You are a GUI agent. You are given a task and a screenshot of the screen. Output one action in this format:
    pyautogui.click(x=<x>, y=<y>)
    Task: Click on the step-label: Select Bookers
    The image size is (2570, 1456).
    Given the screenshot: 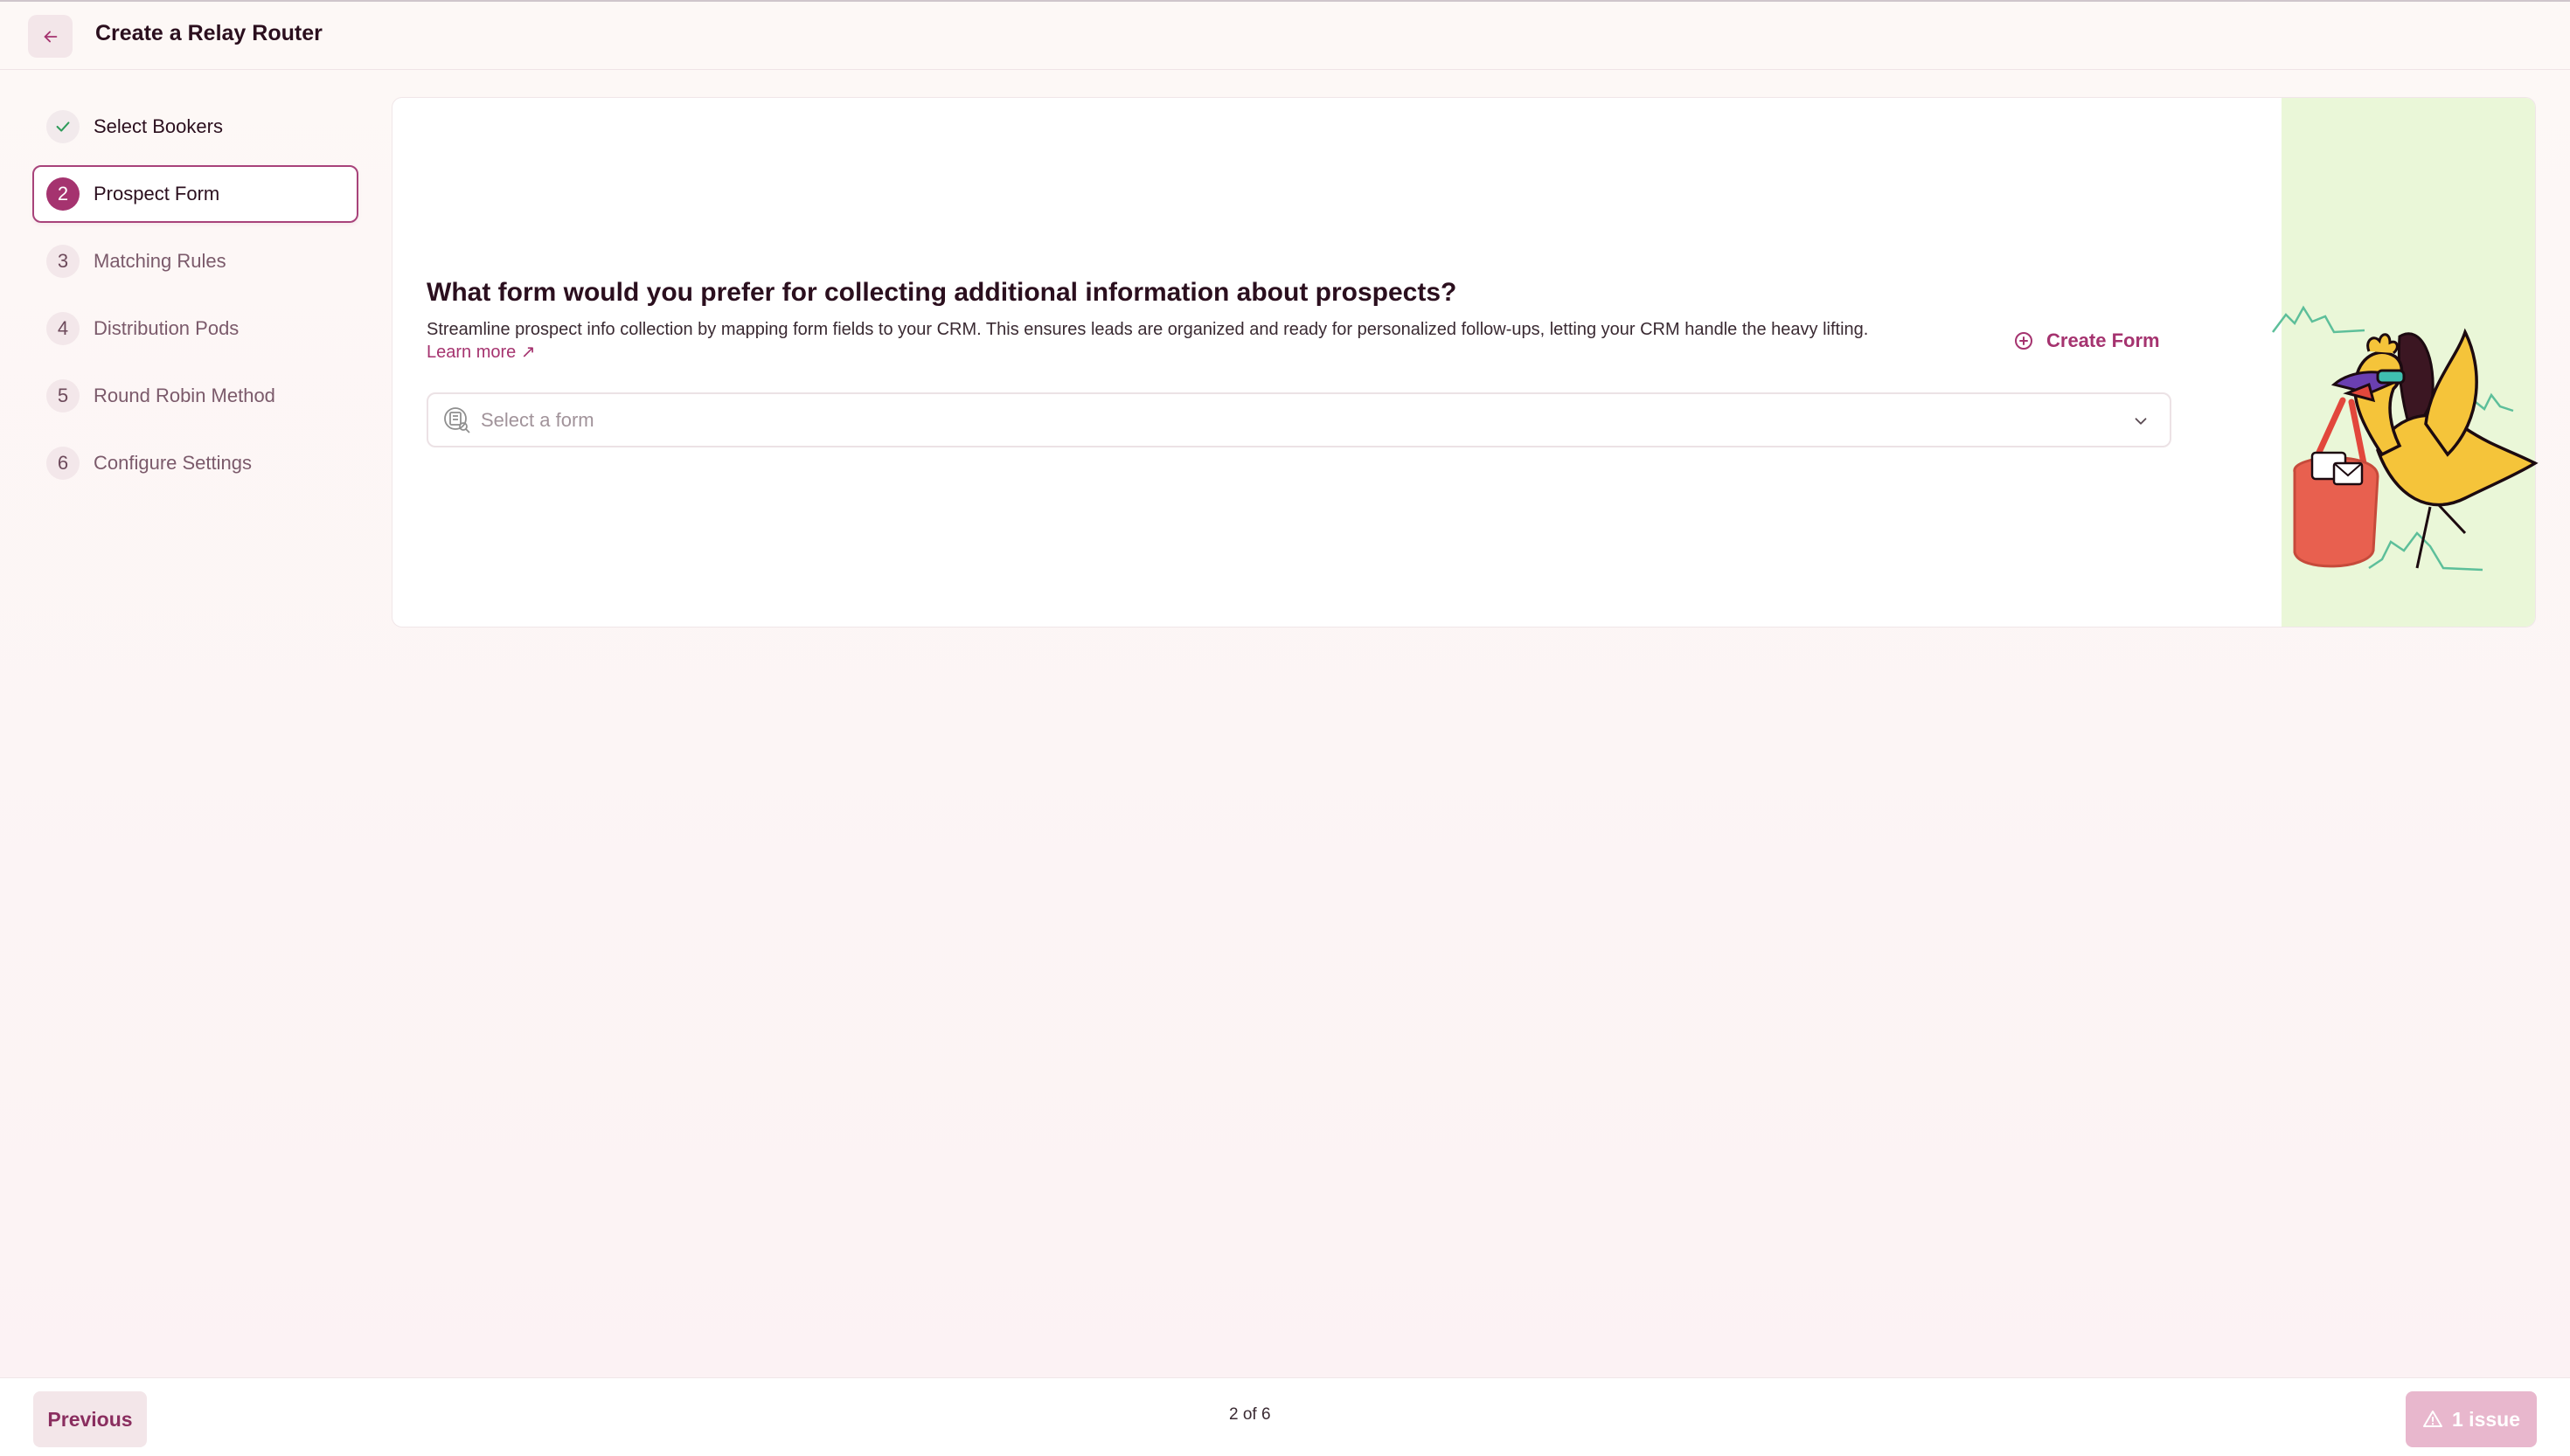 What is the action you would take?
    pyautogui.click(x=158, y=126)
    